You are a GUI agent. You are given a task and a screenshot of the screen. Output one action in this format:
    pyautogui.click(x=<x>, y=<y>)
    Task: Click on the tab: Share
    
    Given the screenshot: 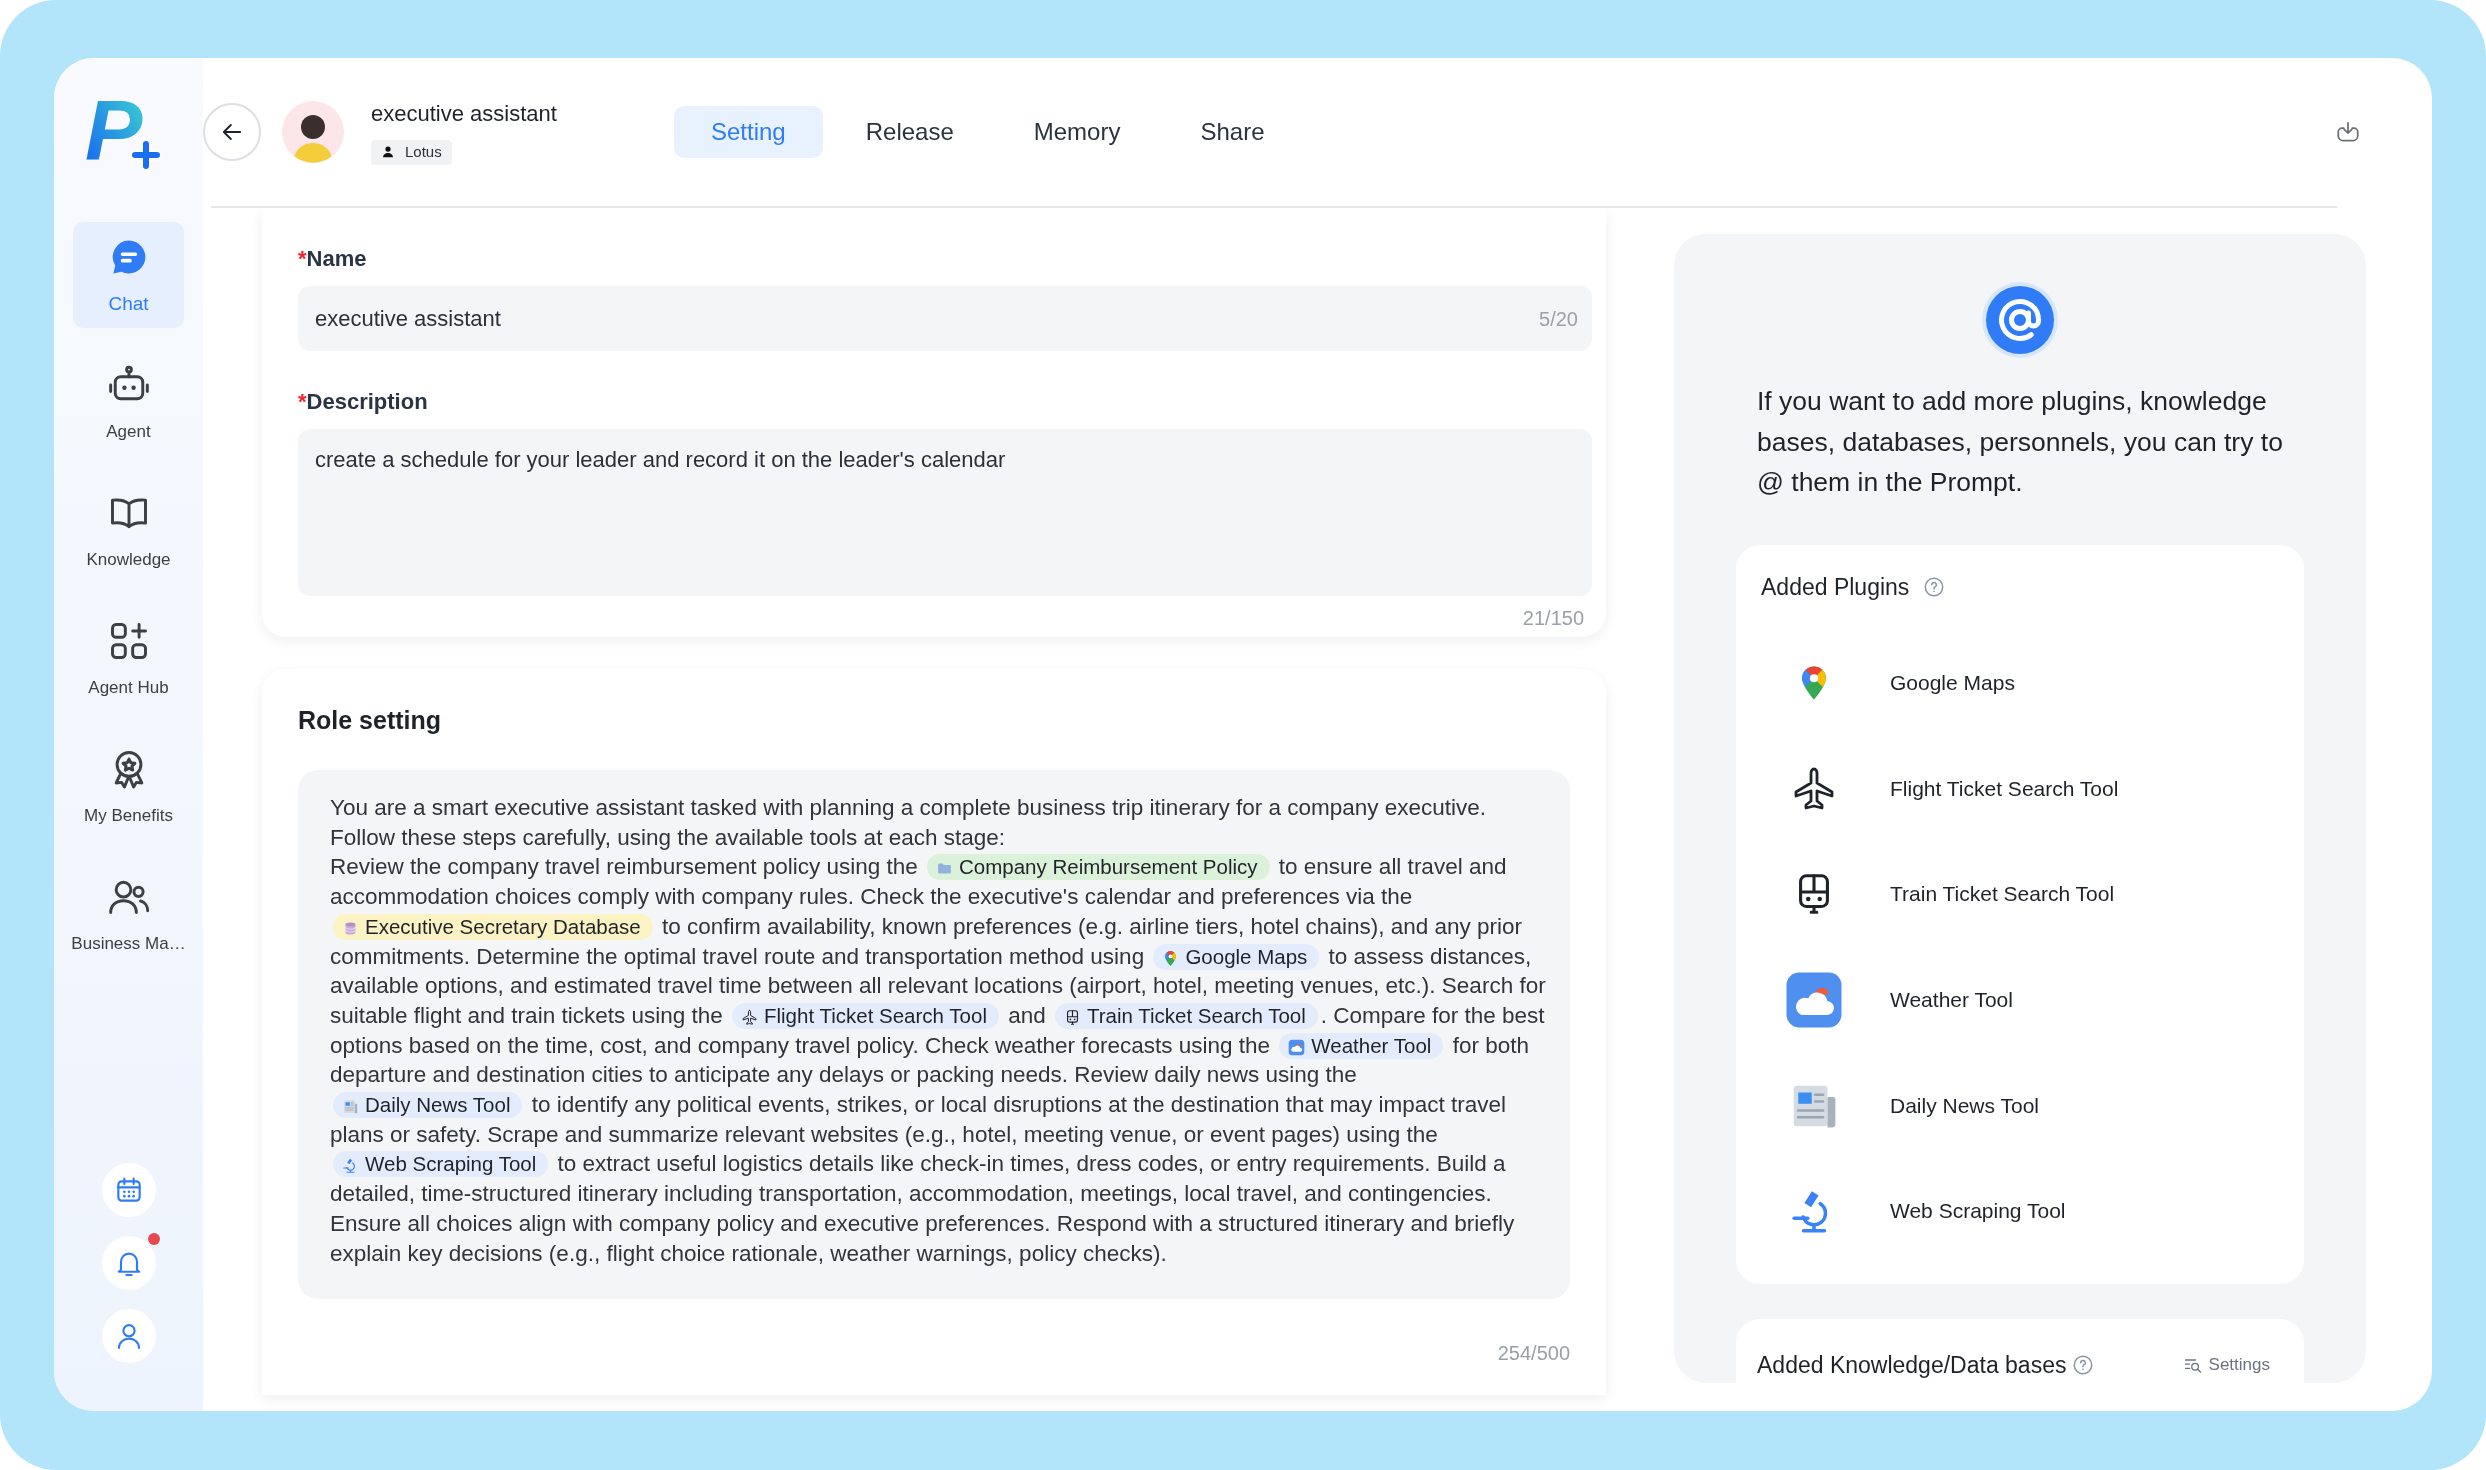 What is the action you would take?
    pyautogui.click(x=1232, y=132)
    